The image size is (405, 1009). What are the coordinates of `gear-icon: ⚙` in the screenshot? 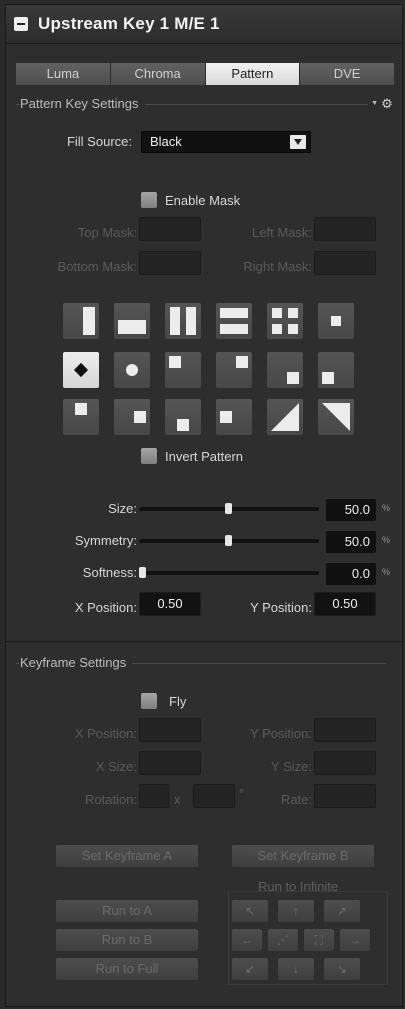 It's located at (387, 104).